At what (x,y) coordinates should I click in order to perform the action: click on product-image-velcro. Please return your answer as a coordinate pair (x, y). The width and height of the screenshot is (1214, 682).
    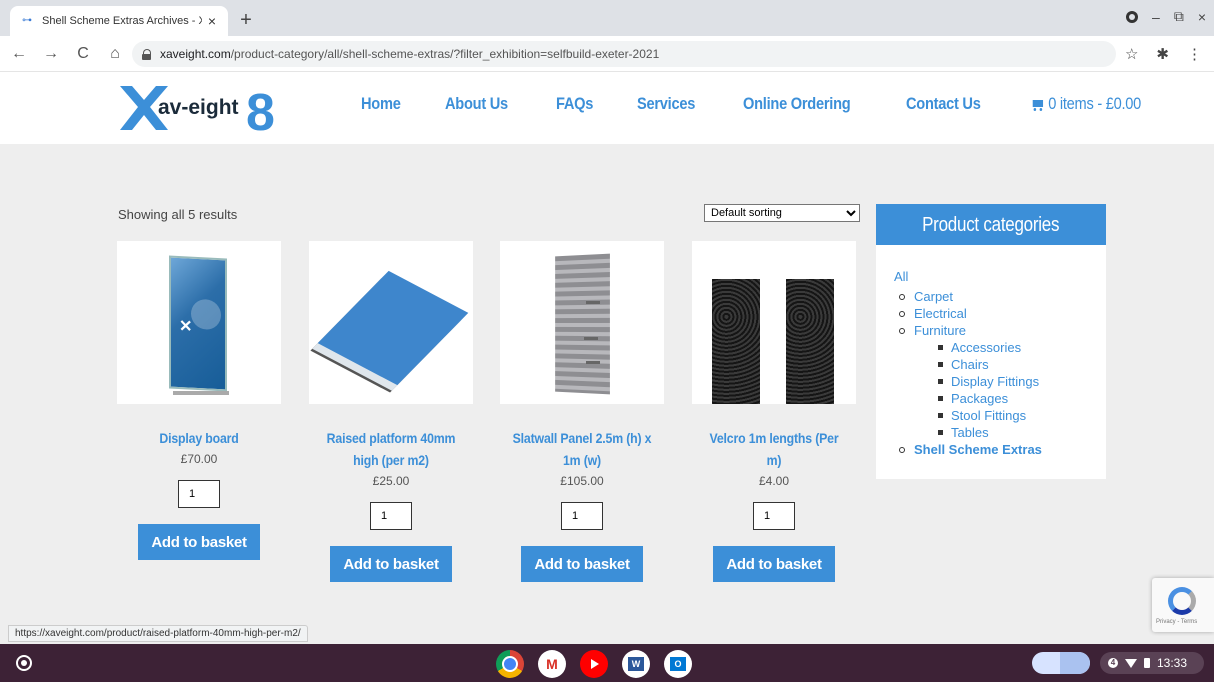
    Looking at the image, I should click on (774, 322).